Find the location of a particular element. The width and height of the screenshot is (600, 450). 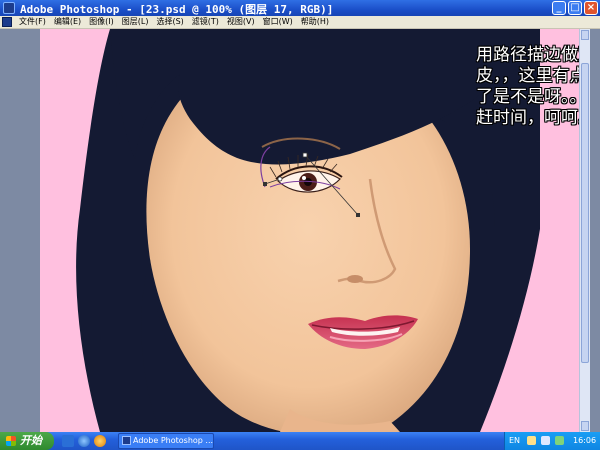

menu-window: 窗口(W) is located at coordinates (278, 22).